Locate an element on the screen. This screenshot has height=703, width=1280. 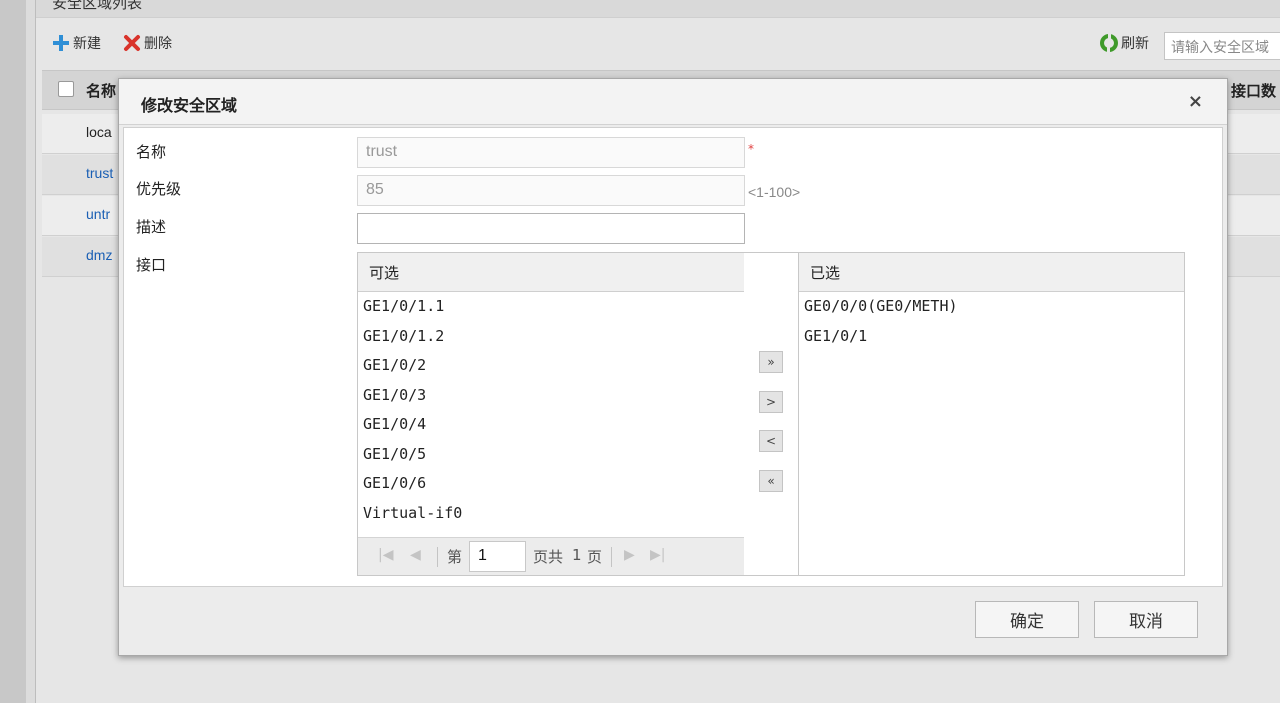
interface-label: 接口 is located at coordinates (151, 265).